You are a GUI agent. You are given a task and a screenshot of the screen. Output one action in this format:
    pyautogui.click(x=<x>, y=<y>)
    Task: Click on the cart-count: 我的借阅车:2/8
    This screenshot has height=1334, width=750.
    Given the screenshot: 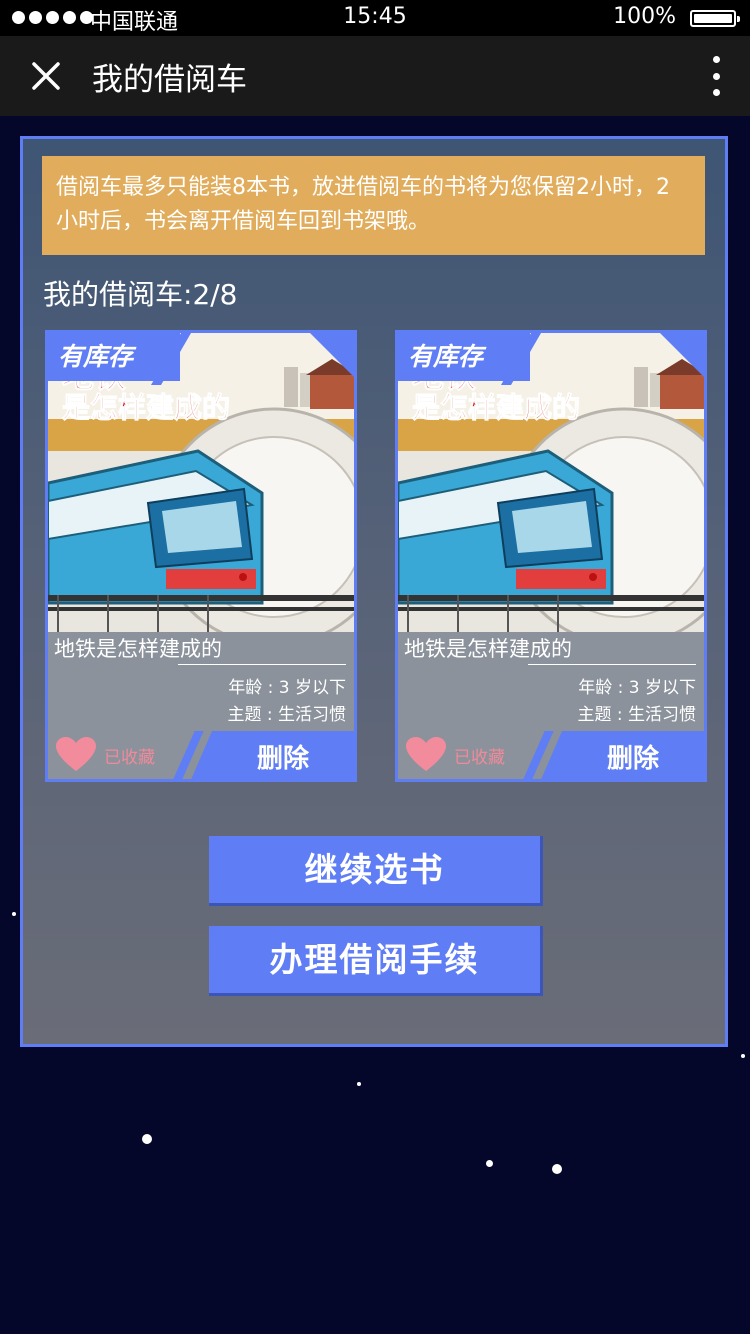 What is the action you would take?
    pyautogui.click(x=140, y=293)
    